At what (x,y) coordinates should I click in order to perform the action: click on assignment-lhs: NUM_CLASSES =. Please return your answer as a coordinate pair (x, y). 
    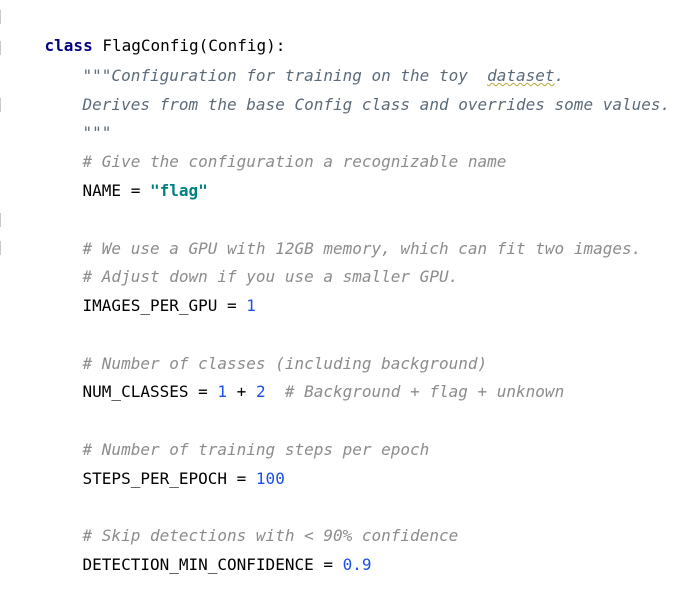
    Looking at the image, I should click on (150, 391).